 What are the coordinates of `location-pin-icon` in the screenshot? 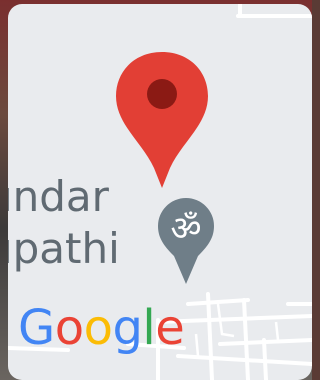 It's located at (162, 120).